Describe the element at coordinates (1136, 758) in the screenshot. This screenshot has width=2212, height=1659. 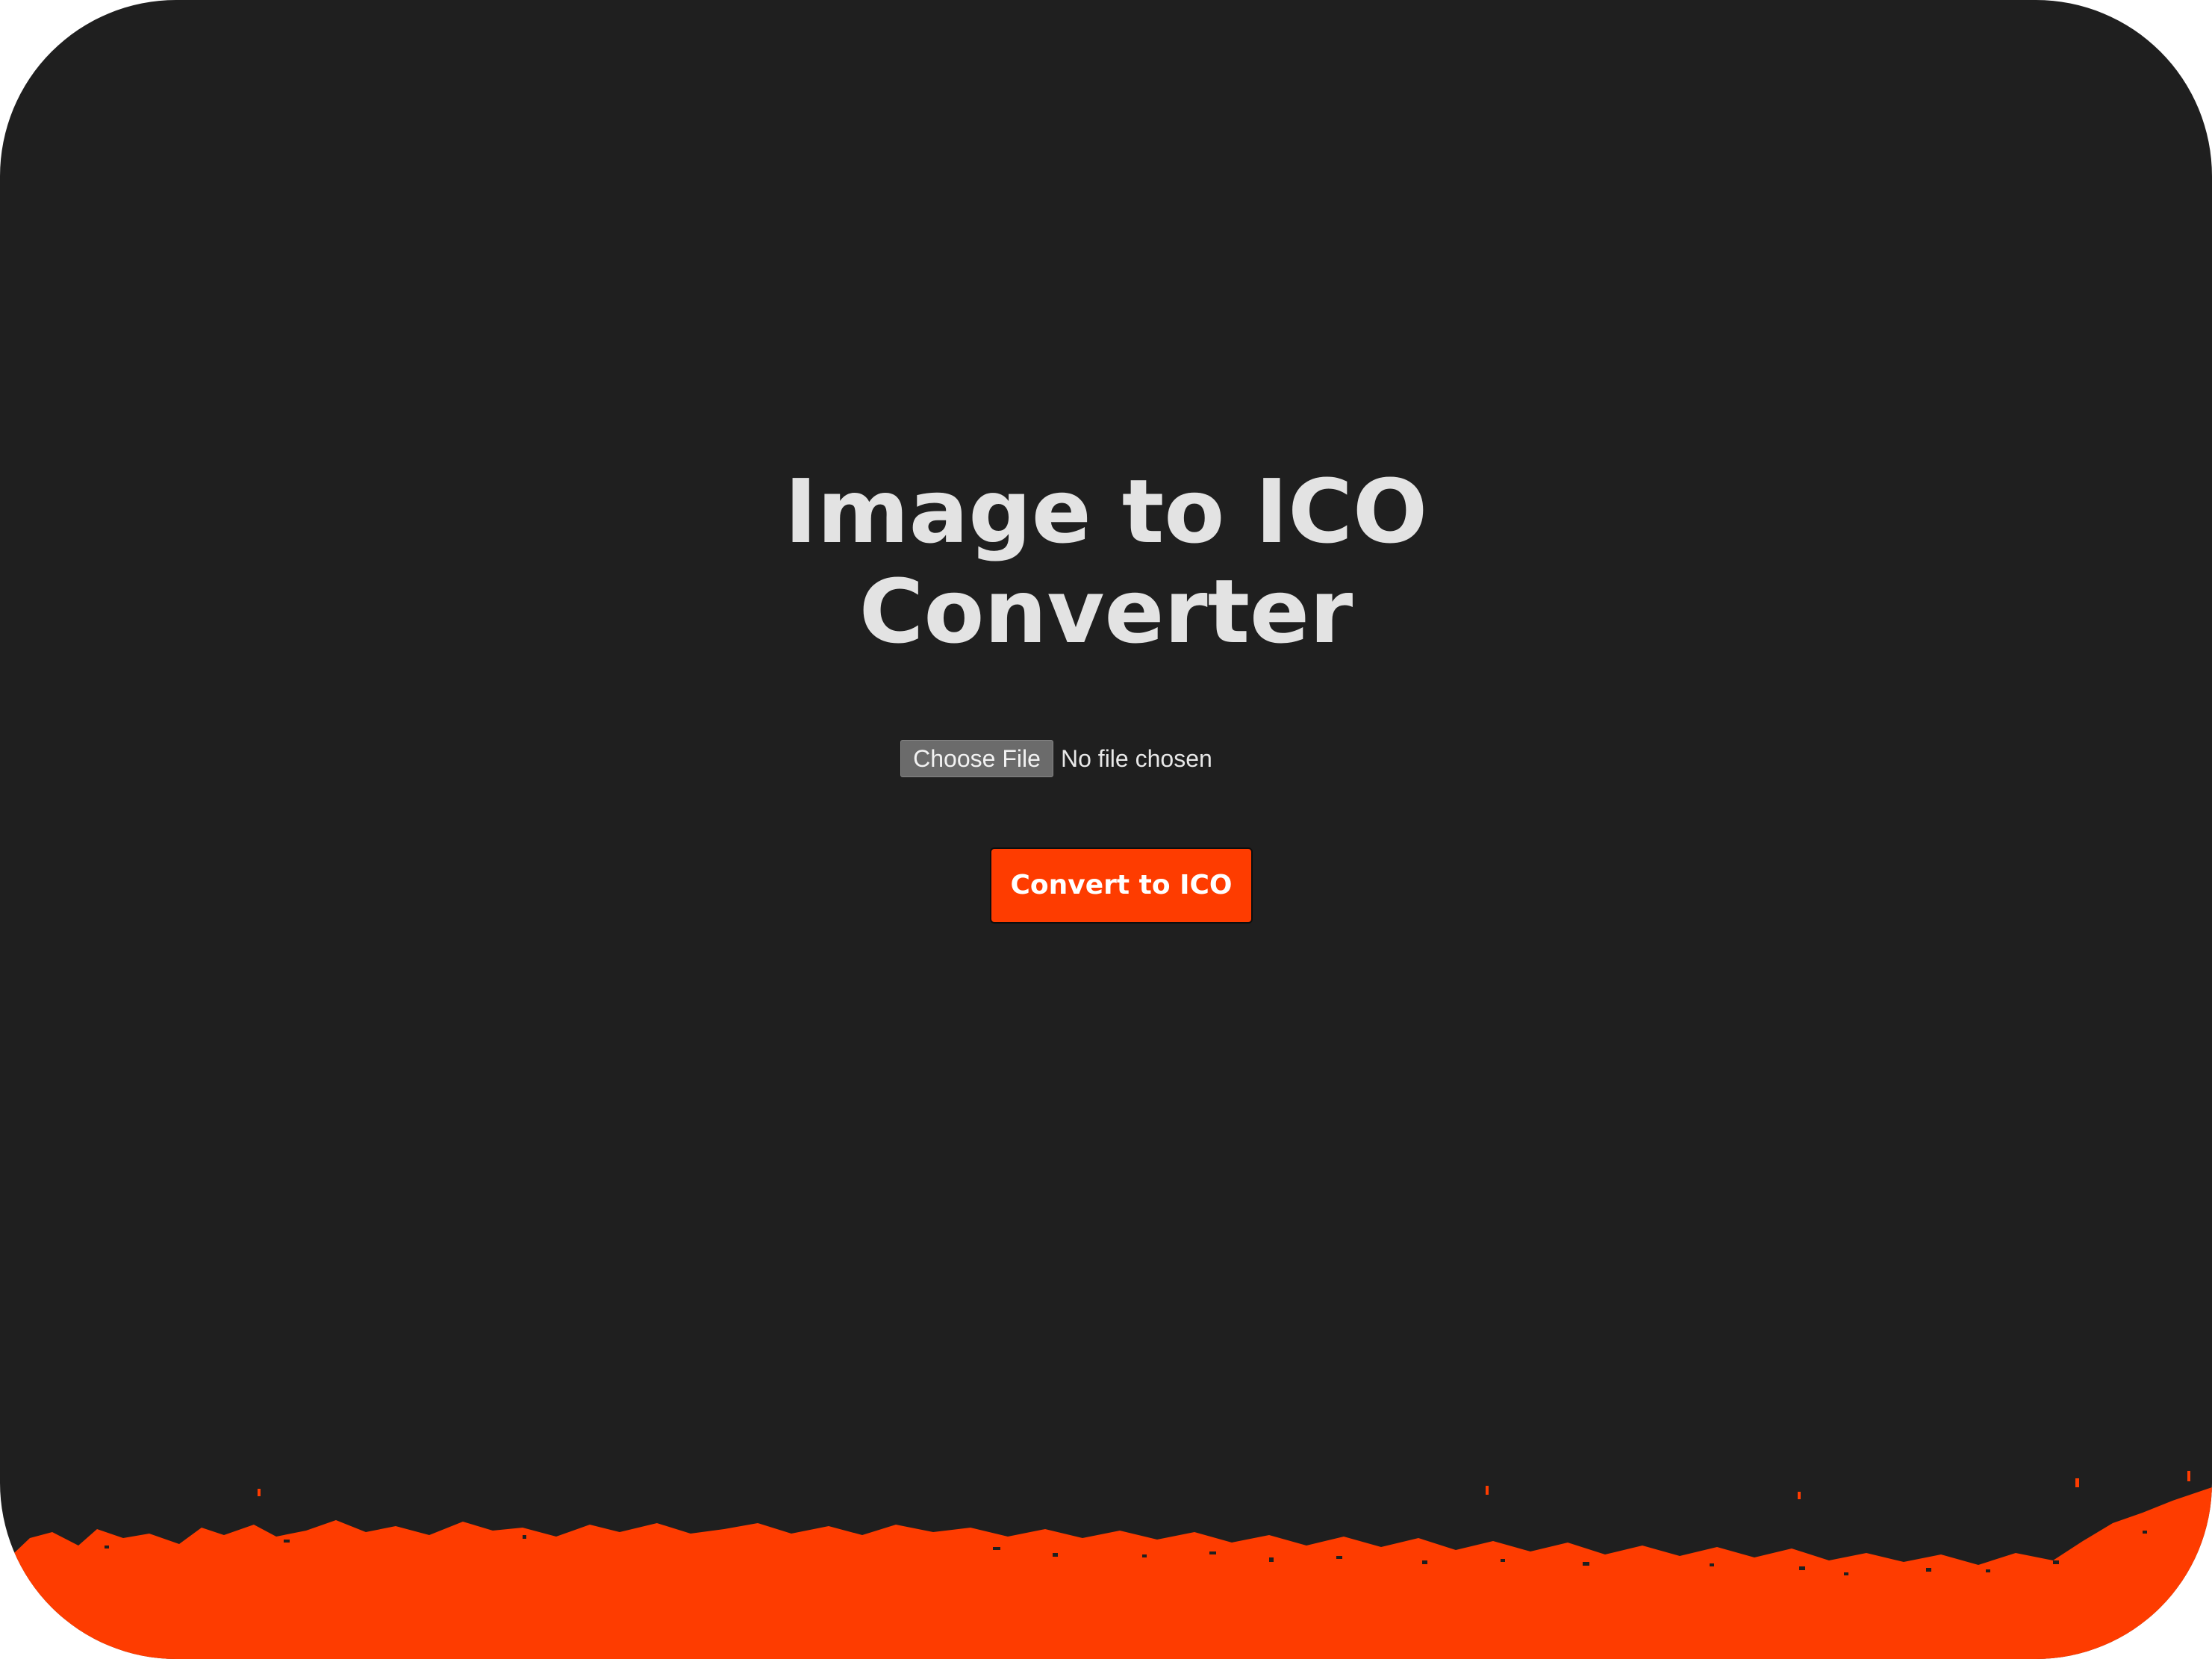
I see `file-status-text: No file chosen` at that location.